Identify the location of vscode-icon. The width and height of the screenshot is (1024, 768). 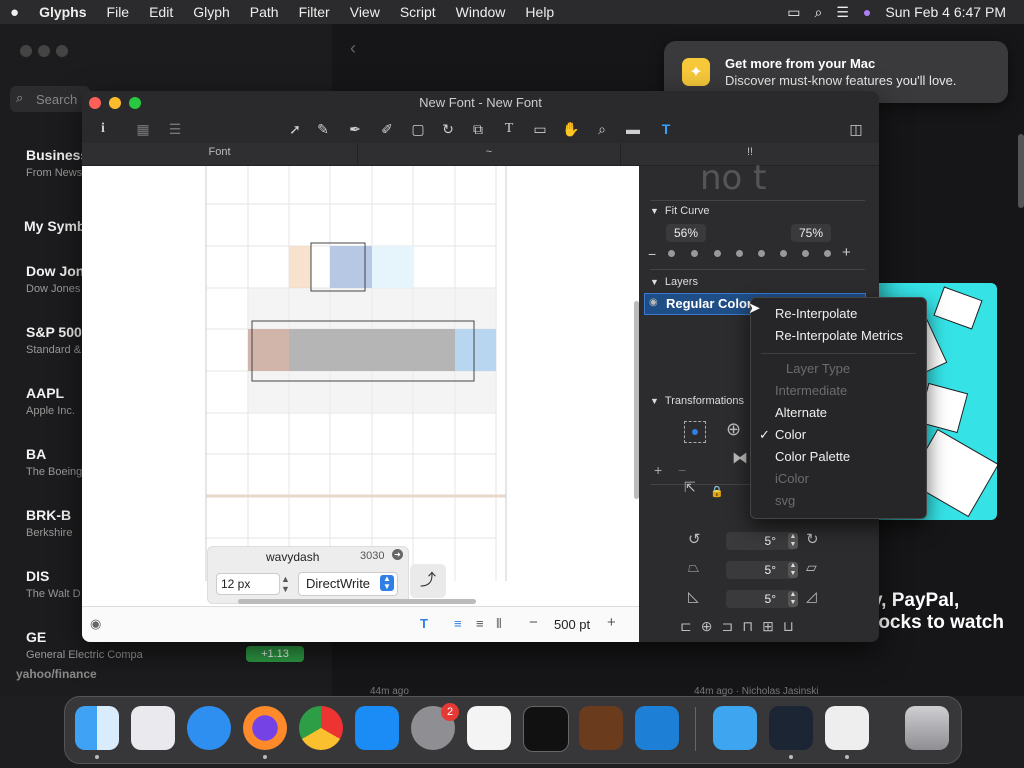
(657, 728).